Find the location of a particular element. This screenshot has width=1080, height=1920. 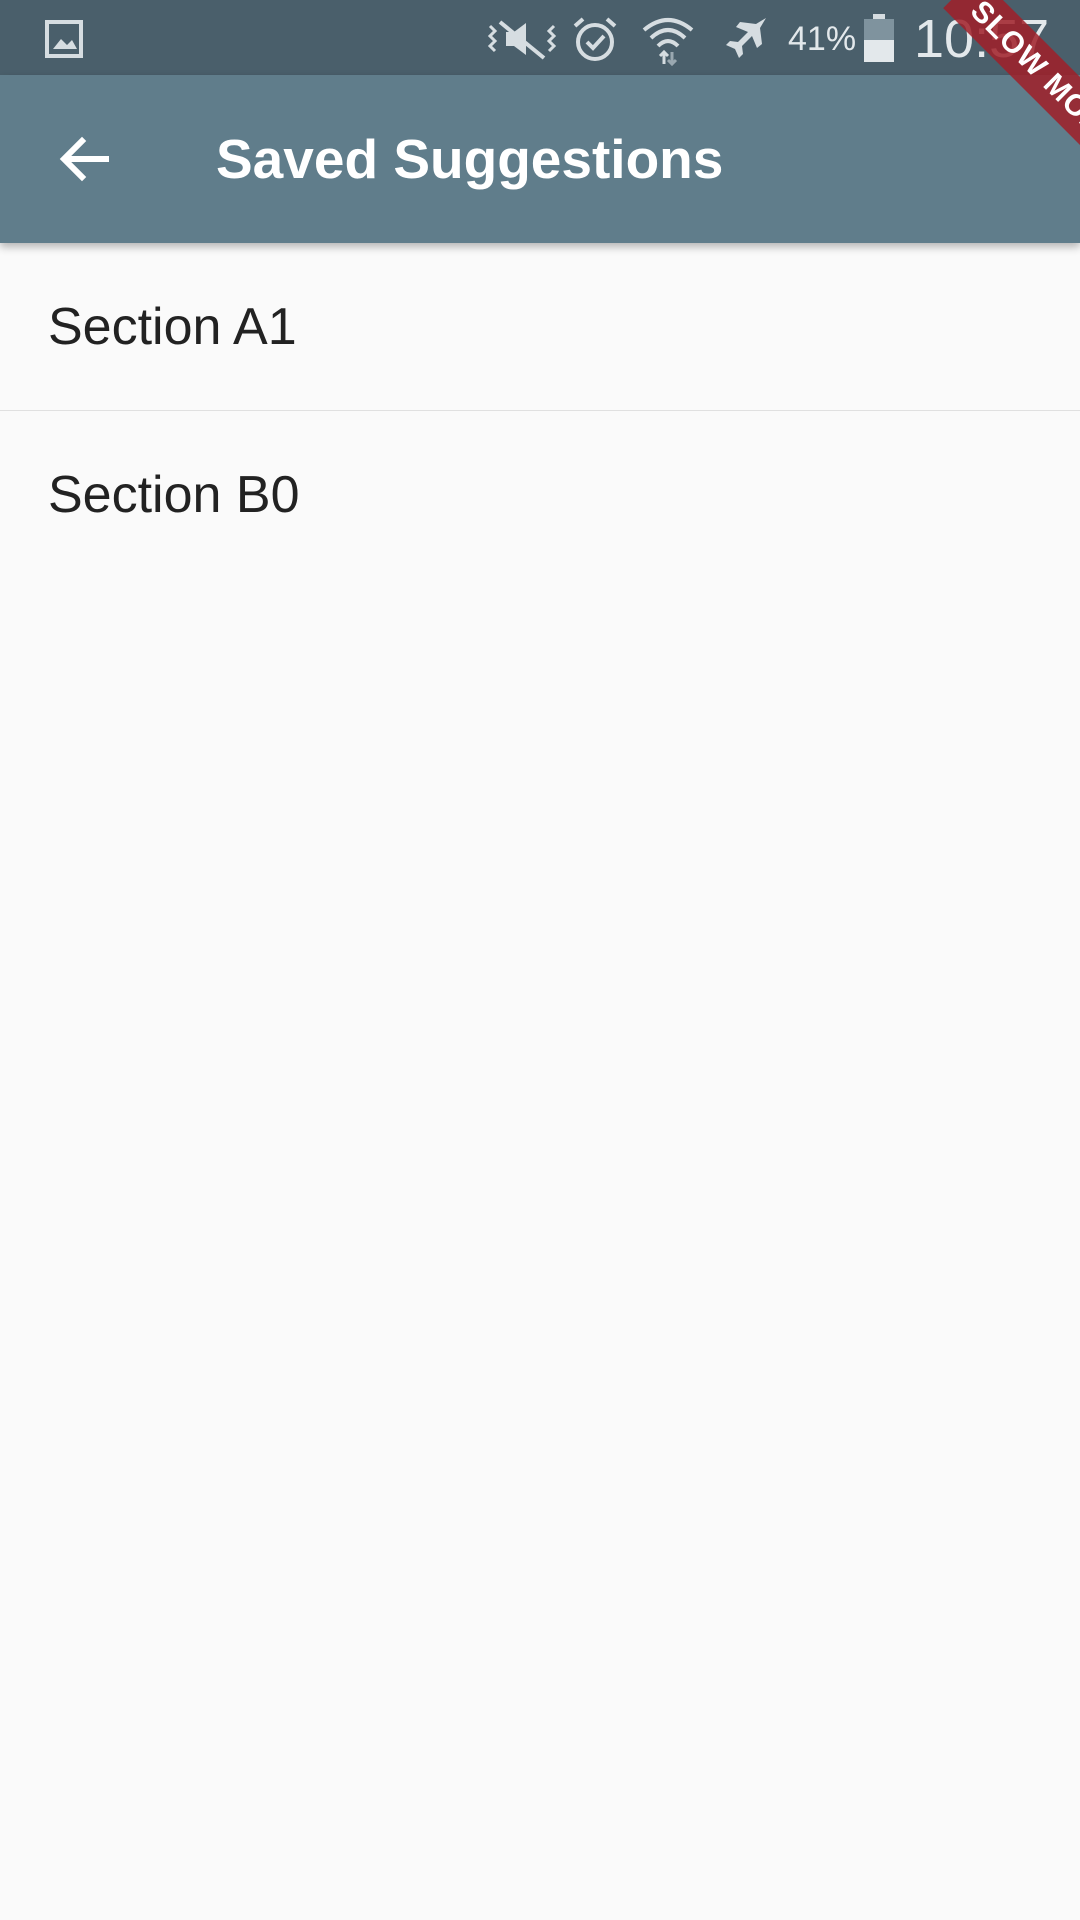

arrow-back-icon is located at coordinates (84, 159).